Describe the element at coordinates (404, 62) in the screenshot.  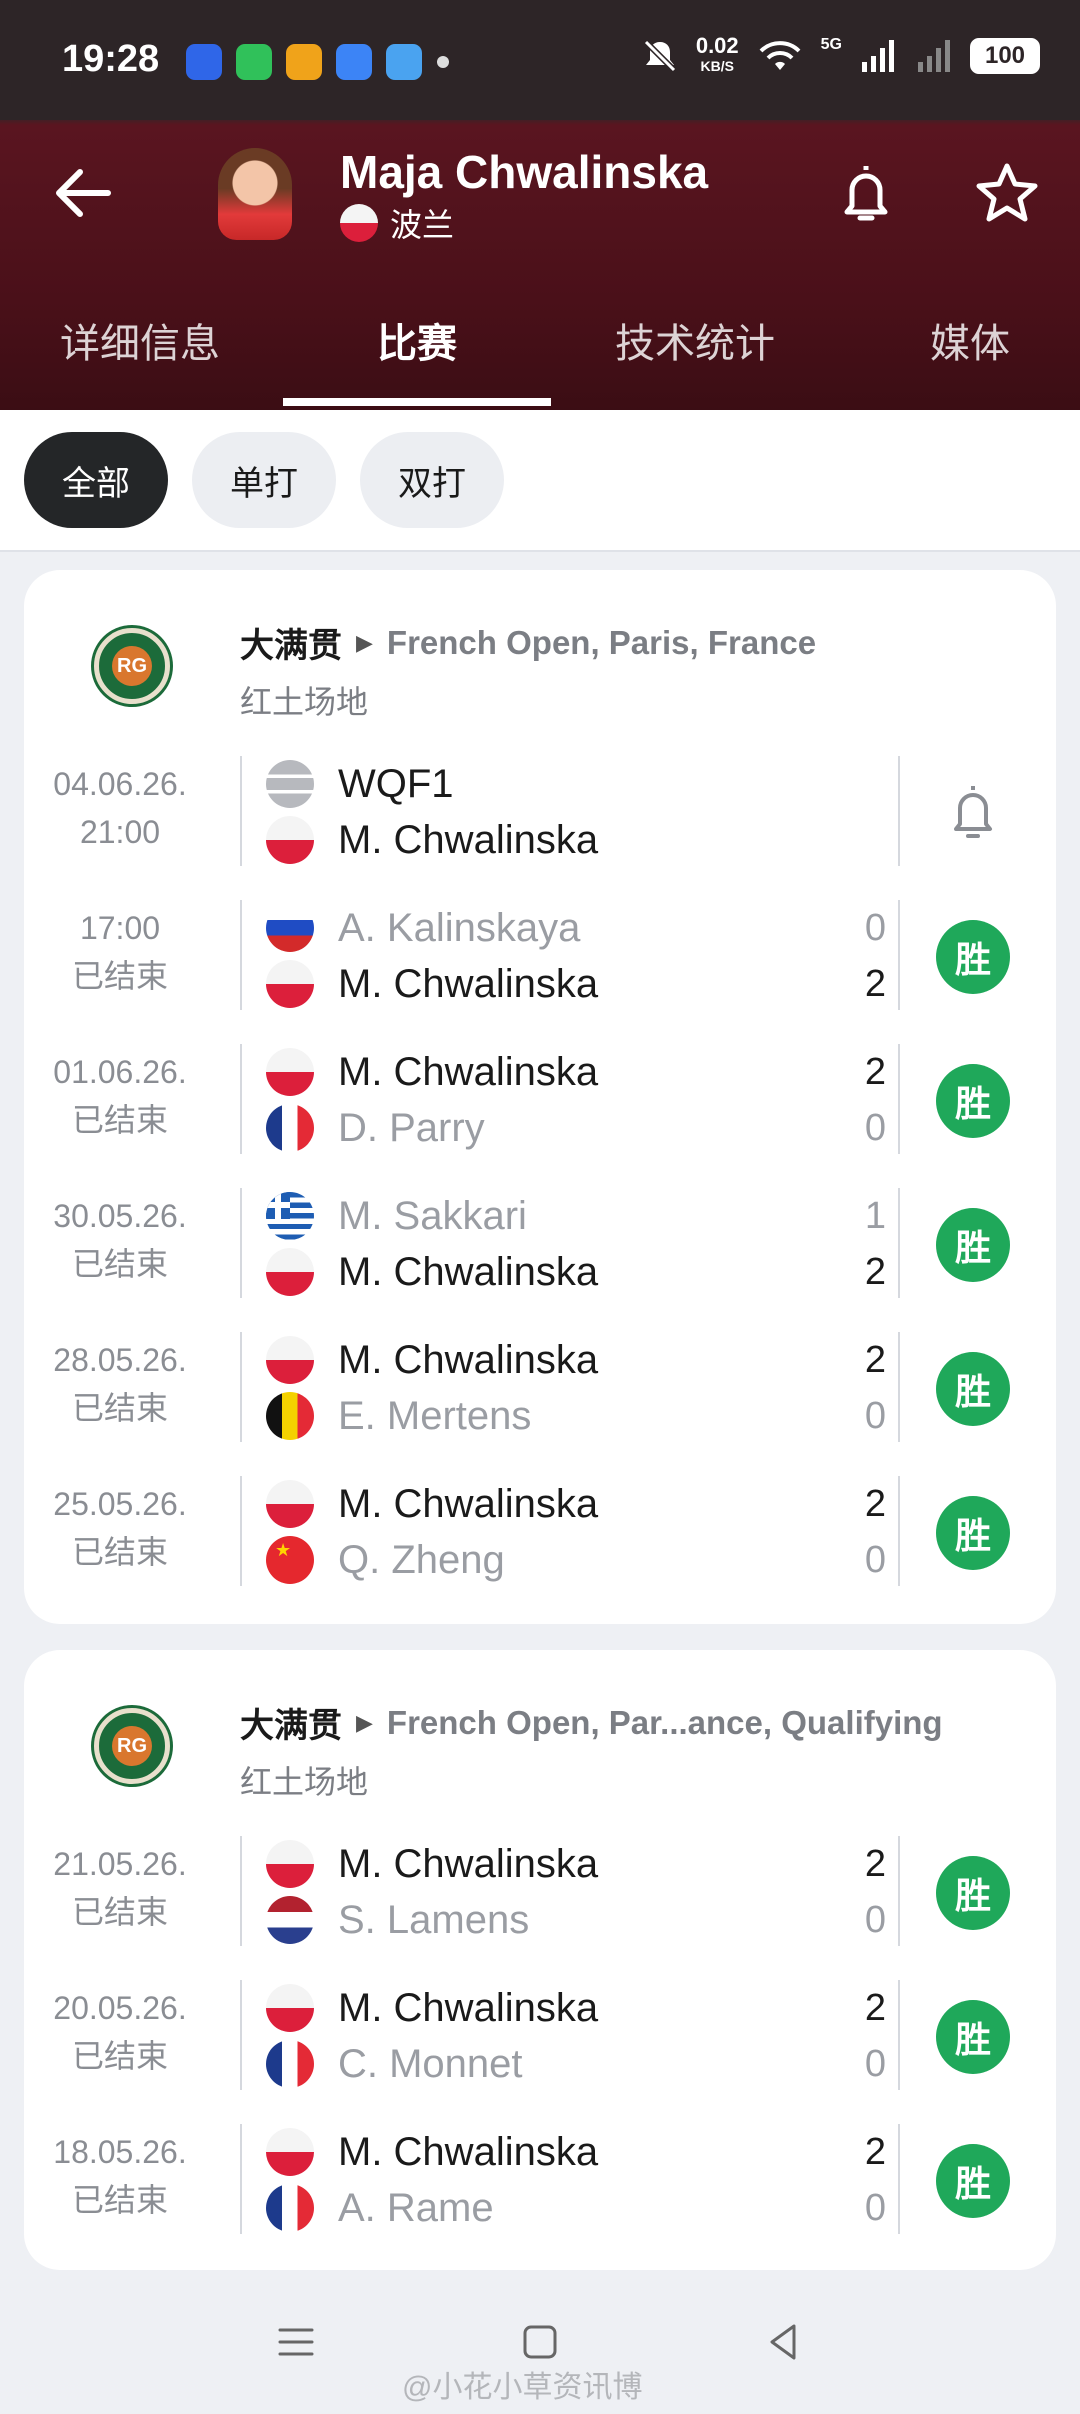
I see `wallet-app-icon` at that location.